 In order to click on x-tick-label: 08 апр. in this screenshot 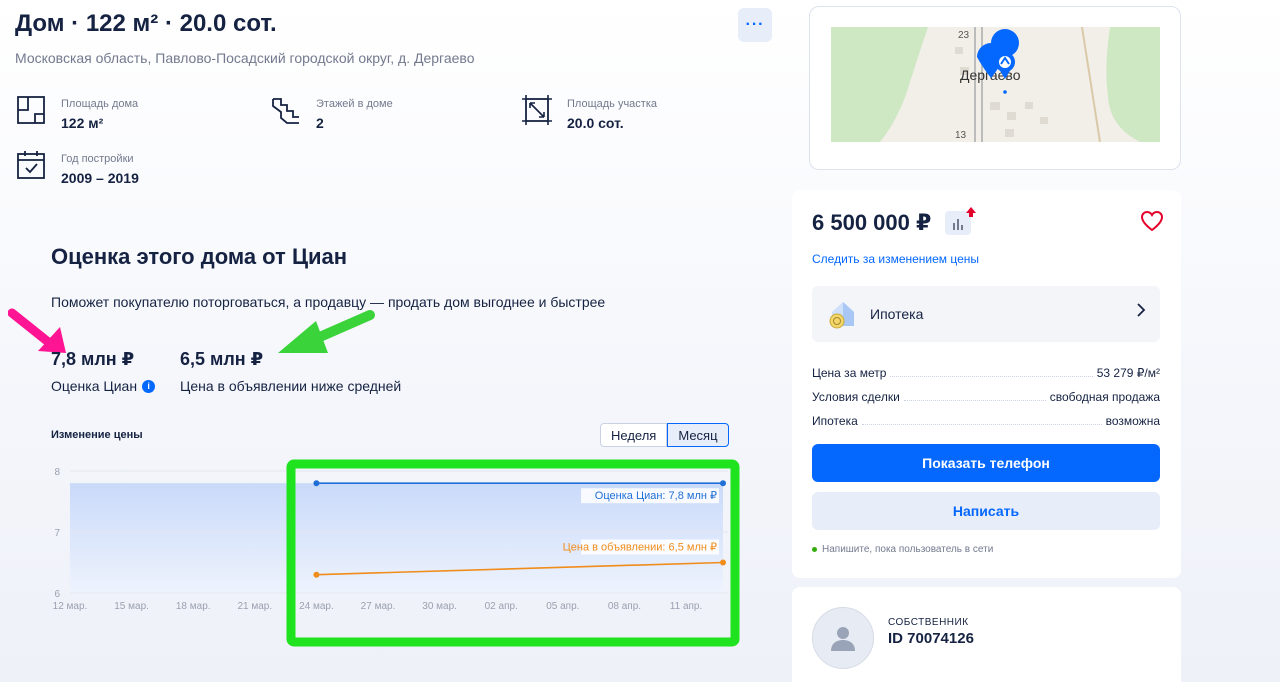, I will do `click(624, 606)`.